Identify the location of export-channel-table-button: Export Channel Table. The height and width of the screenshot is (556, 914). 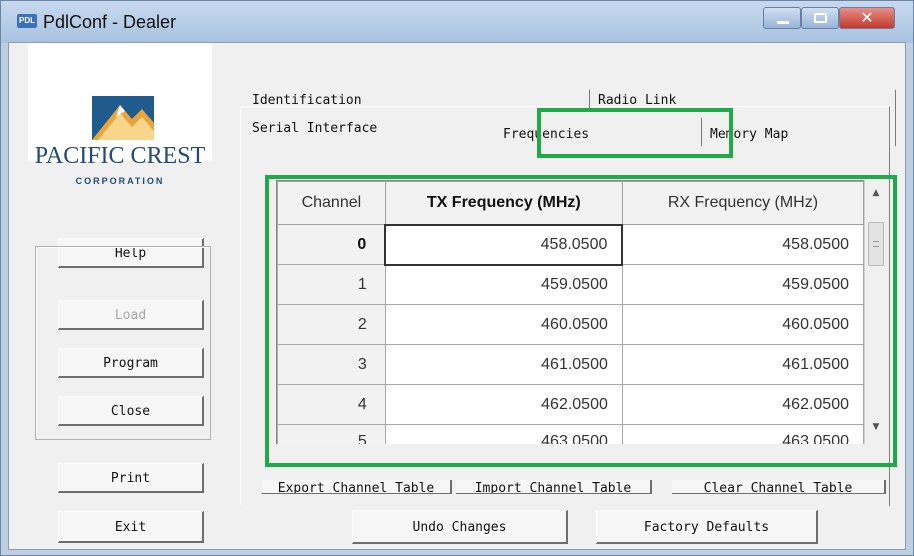
(357, 487).